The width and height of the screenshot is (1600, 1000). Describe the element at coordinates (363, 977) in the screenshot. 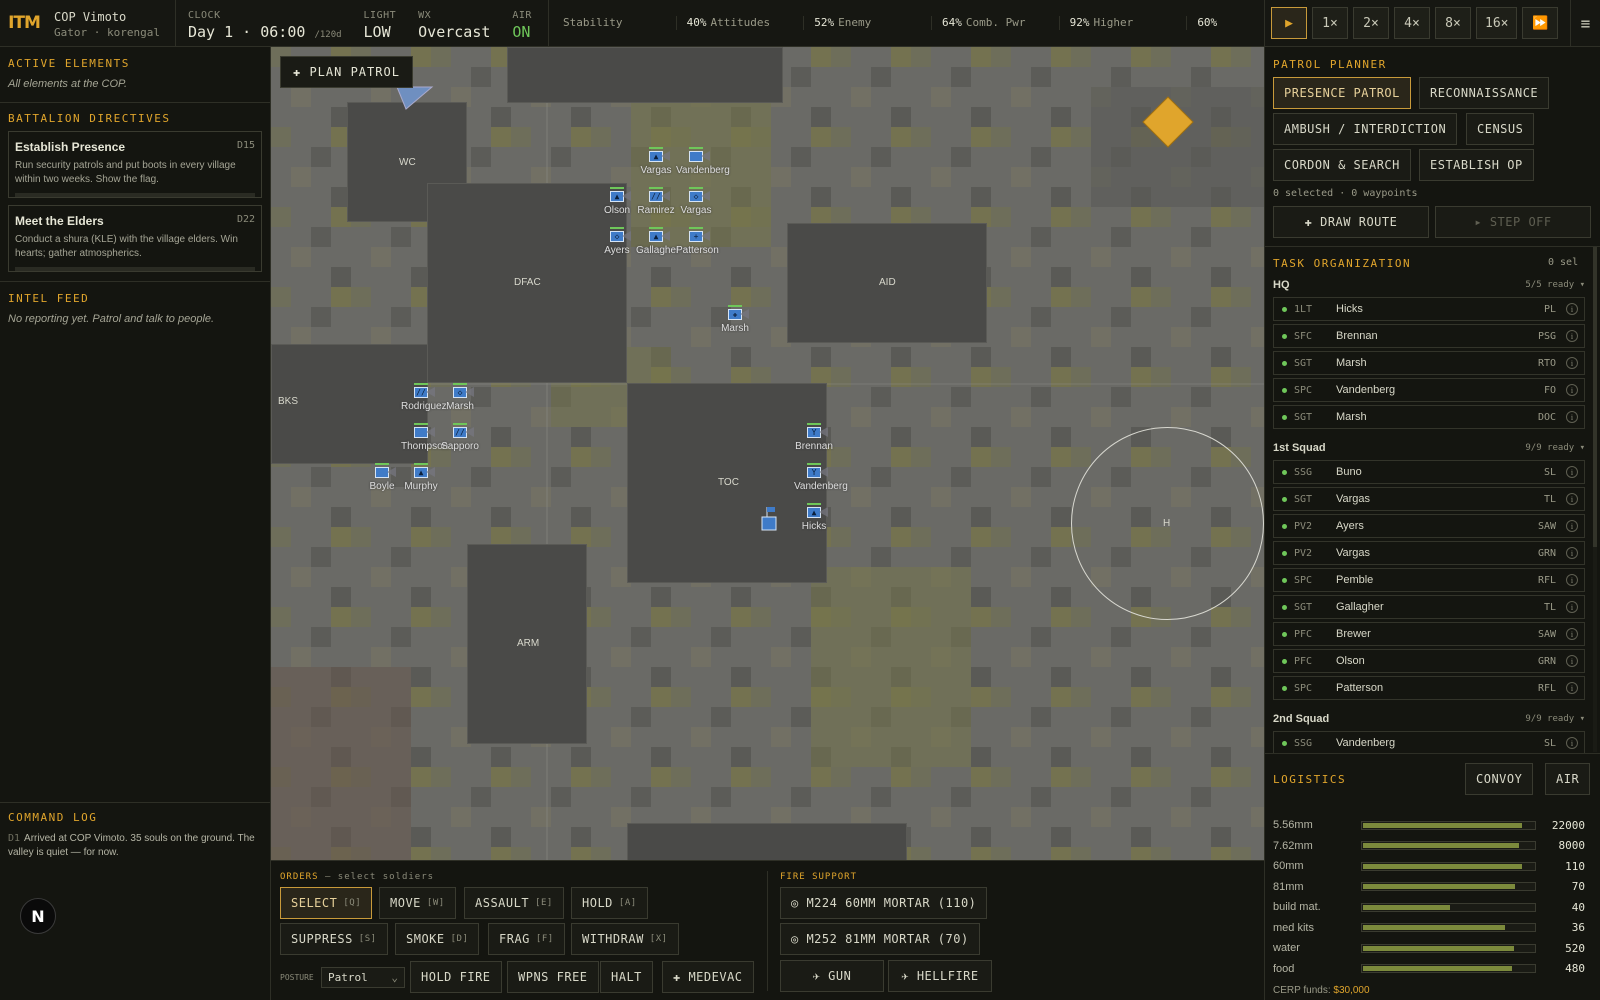

I see `posture-select: Patrol ⌄` at that location.